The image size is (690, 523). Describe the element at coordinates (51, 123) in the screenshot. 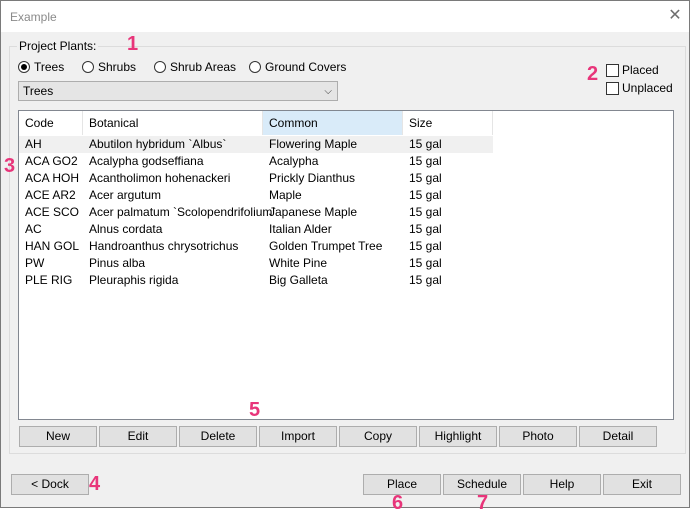

I see `column-header-code: Code` at that location.